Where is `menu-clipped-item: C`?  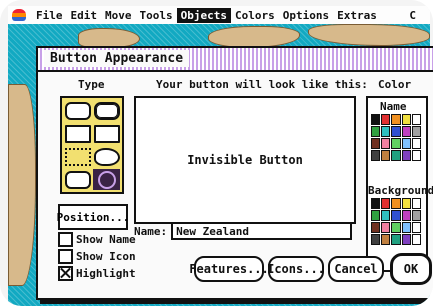 menu-clipped-item: C is located at coordinates (412, 15).